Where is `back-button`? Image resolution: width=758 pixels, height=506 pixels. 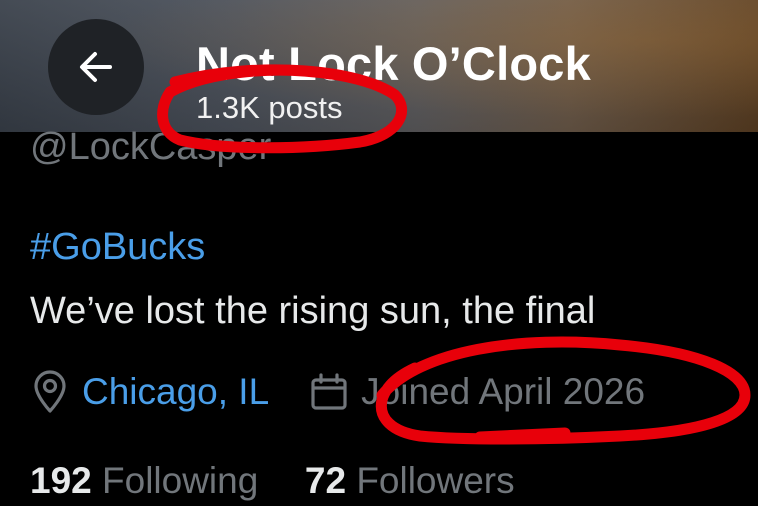
back-button is located at coordinates (96, 67).